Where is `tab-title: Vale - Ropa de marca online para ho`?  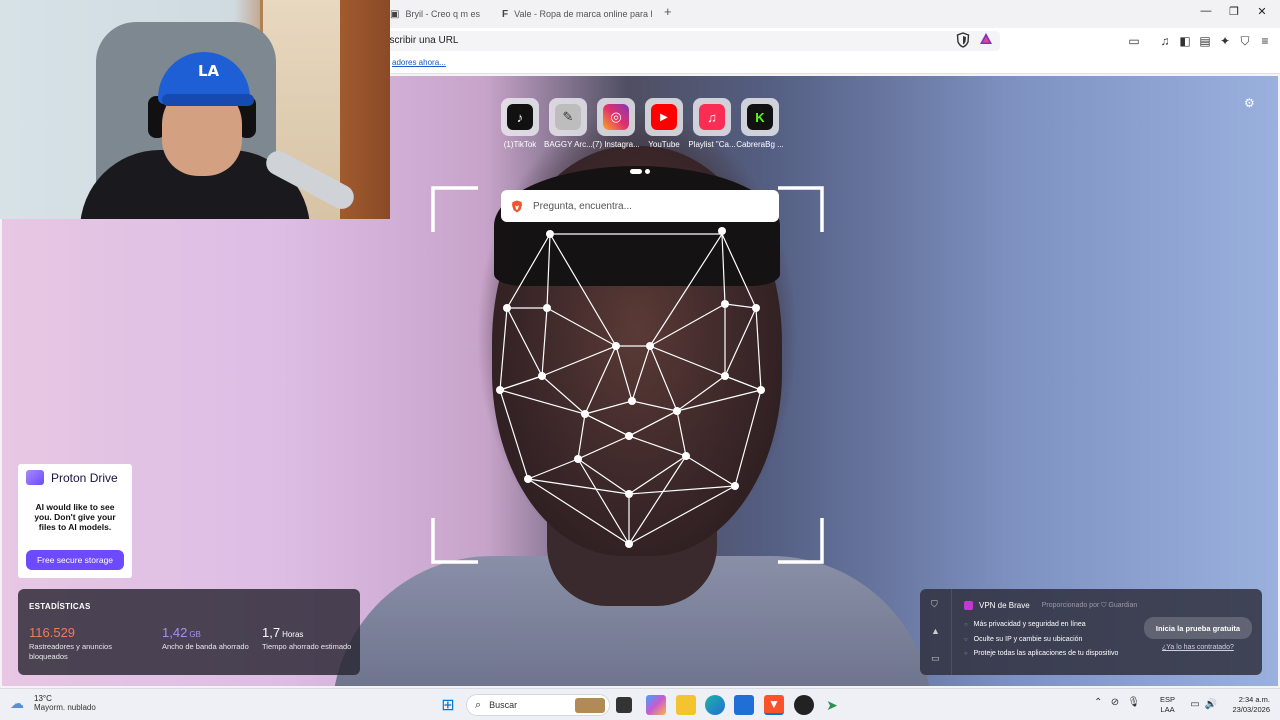
tab-title: Vale - Ropa de marca online para ho is located at coordinates (583, 14).